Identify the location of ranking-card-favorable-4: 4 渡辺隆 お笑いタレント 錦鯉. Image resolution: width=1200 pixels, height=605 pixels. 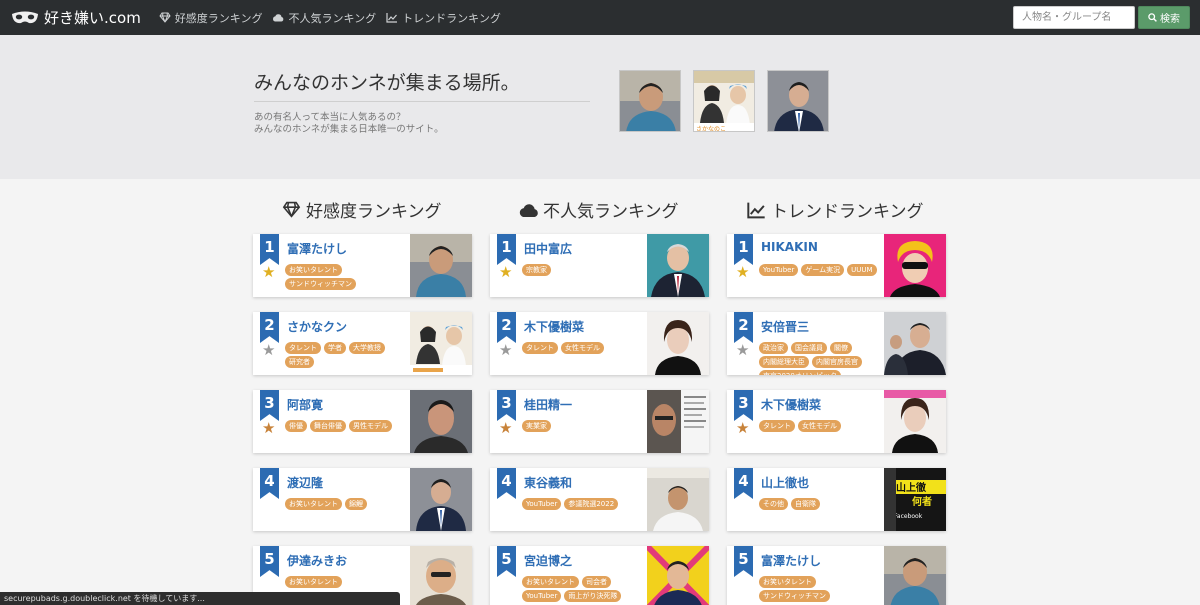
(362, 499).